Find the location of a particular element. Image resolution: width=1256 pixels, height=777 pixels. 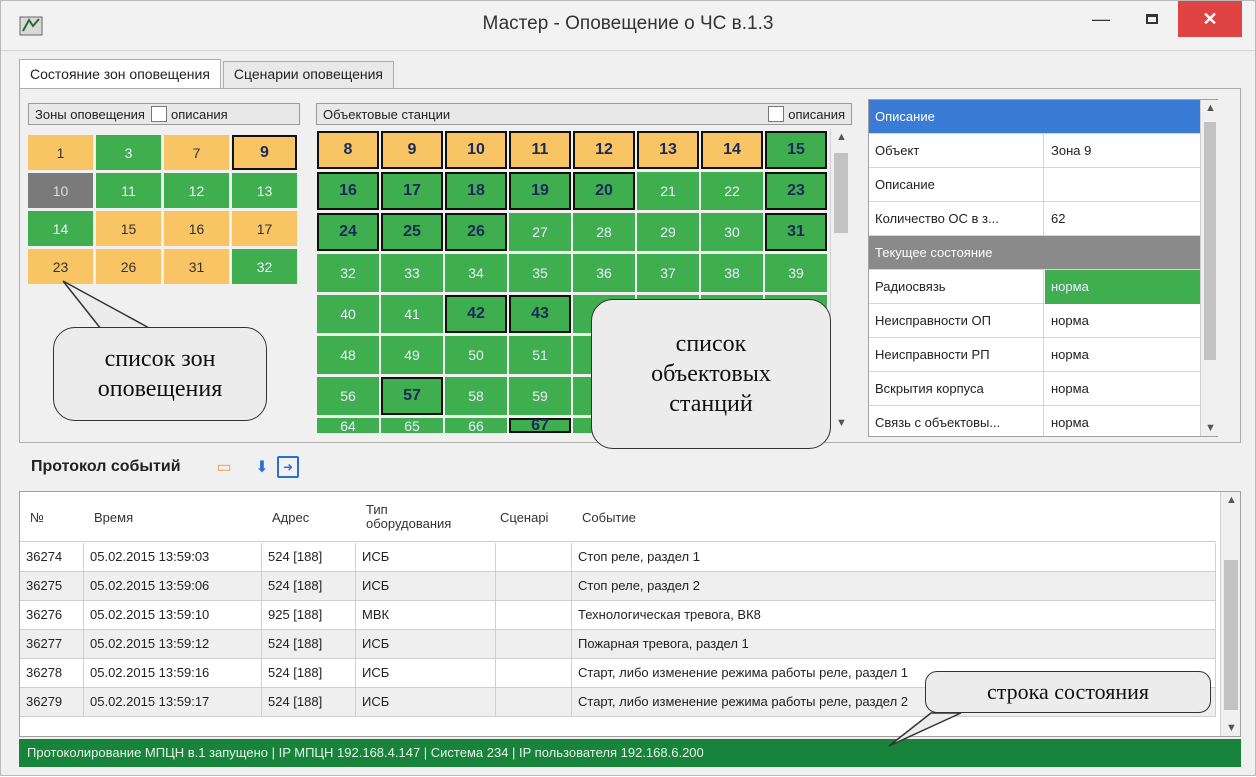

zone-cell-10: 10 is located at coordinates (60, 190).